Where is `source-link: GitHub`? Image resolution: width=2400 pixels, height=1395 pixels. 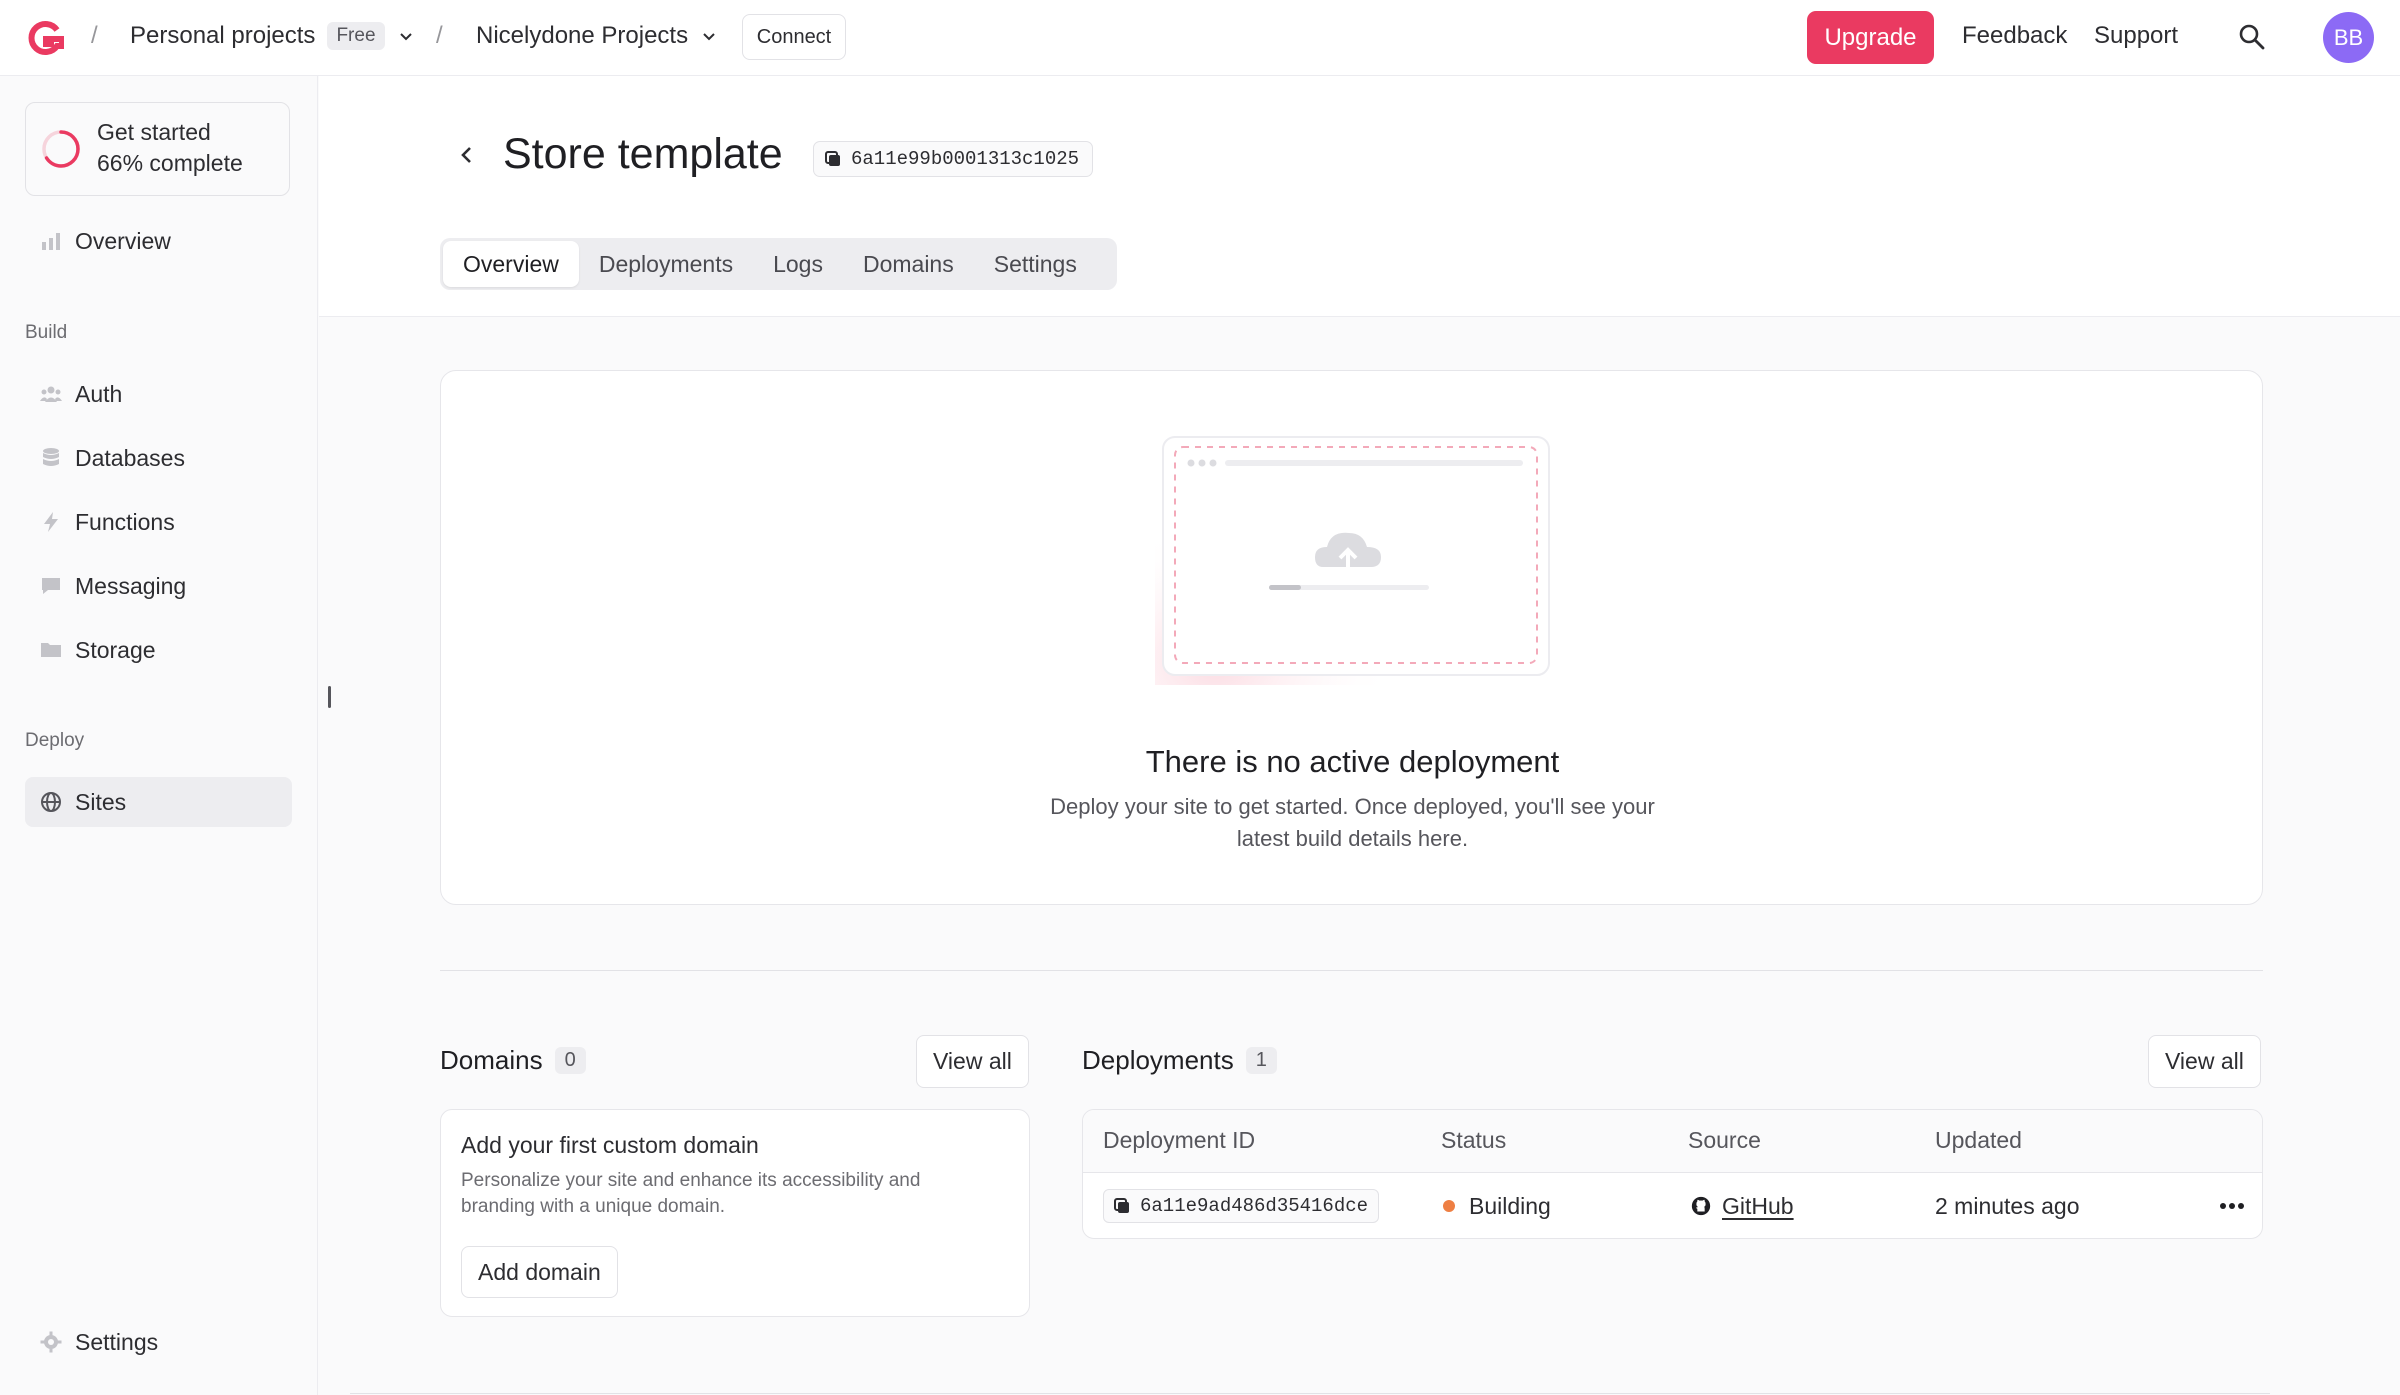
source-link: GitHub is located at coordinates (1758, 1206).